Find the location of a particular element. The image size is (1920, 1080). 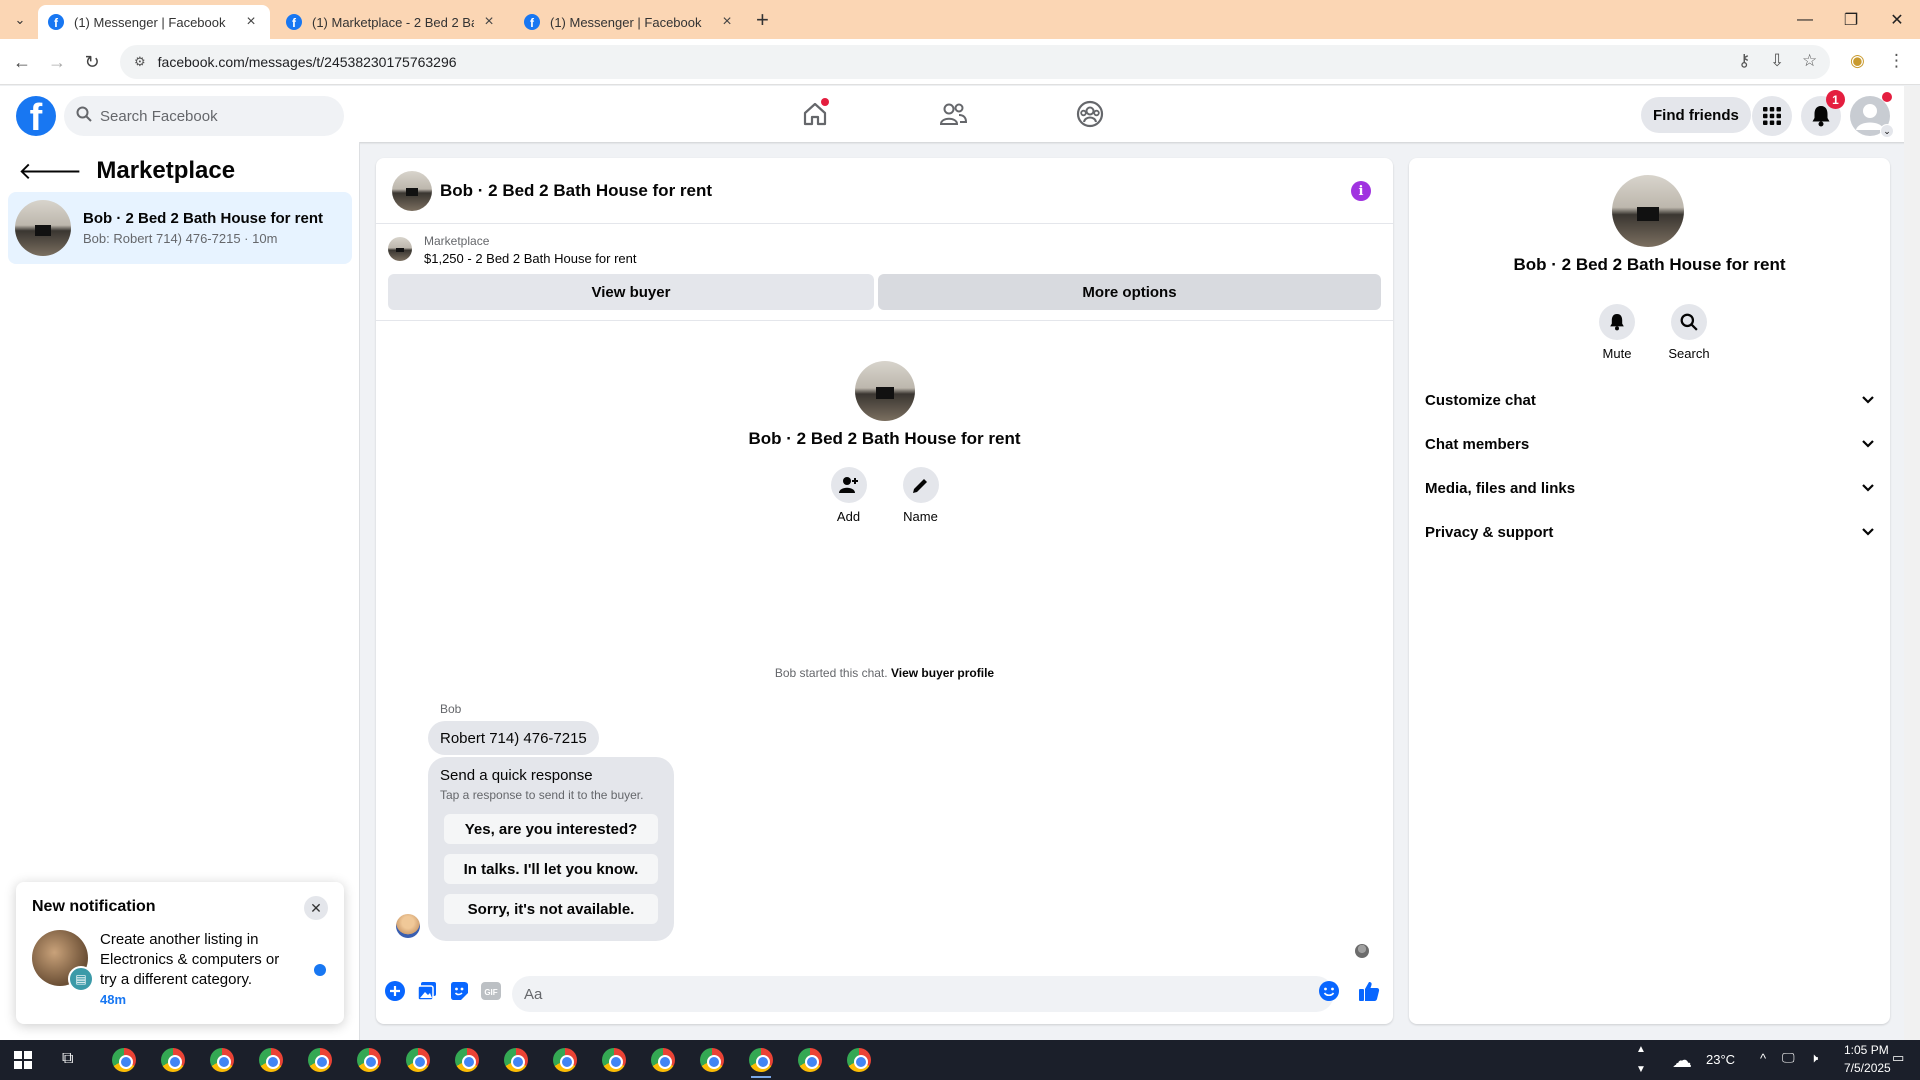

page-scrollbar is located at coordinates (1912, 563).